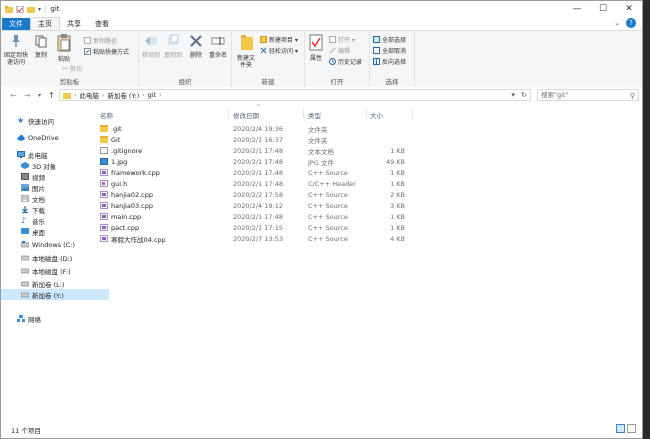 The height and width of the screenshot is (439, 650). I want to click on open-button: 打开 ▾, so click(342, 39).